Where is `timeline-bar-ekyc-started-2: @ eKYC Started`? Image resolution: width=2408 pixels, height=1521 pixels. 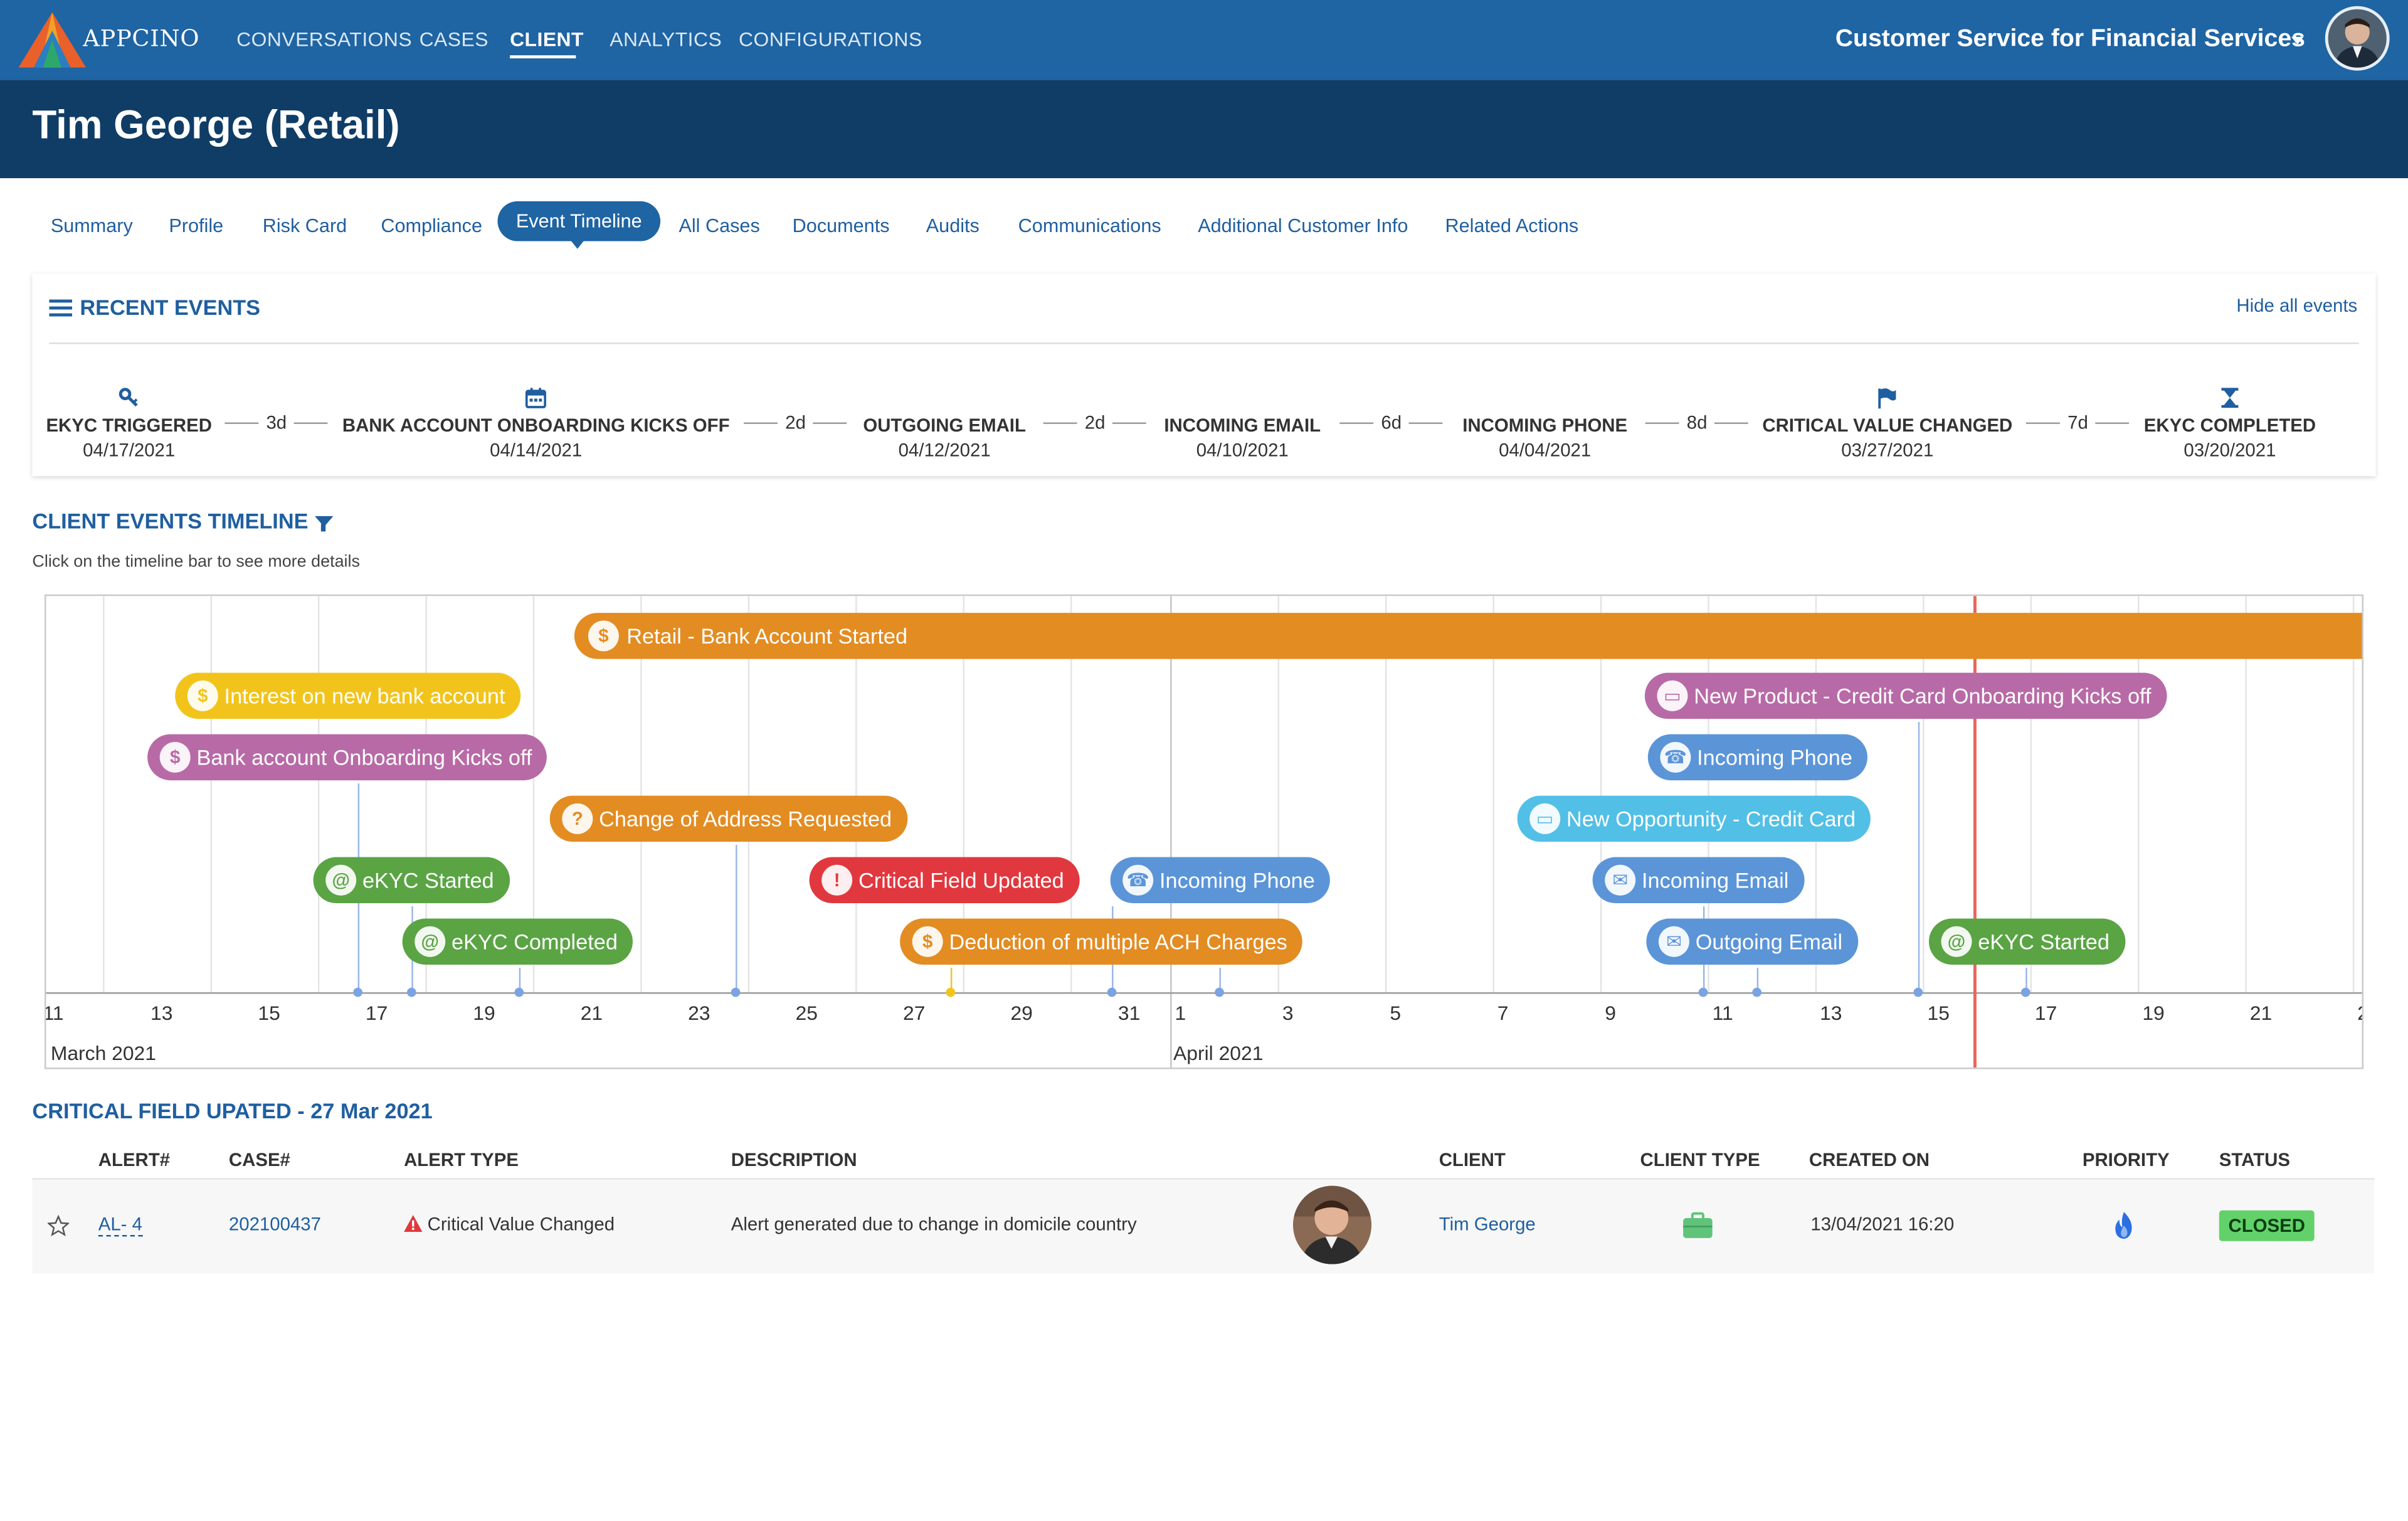 timeline-bar-ekyc-started-2: @ eKYC Started is located at coordinates (2026, 941).